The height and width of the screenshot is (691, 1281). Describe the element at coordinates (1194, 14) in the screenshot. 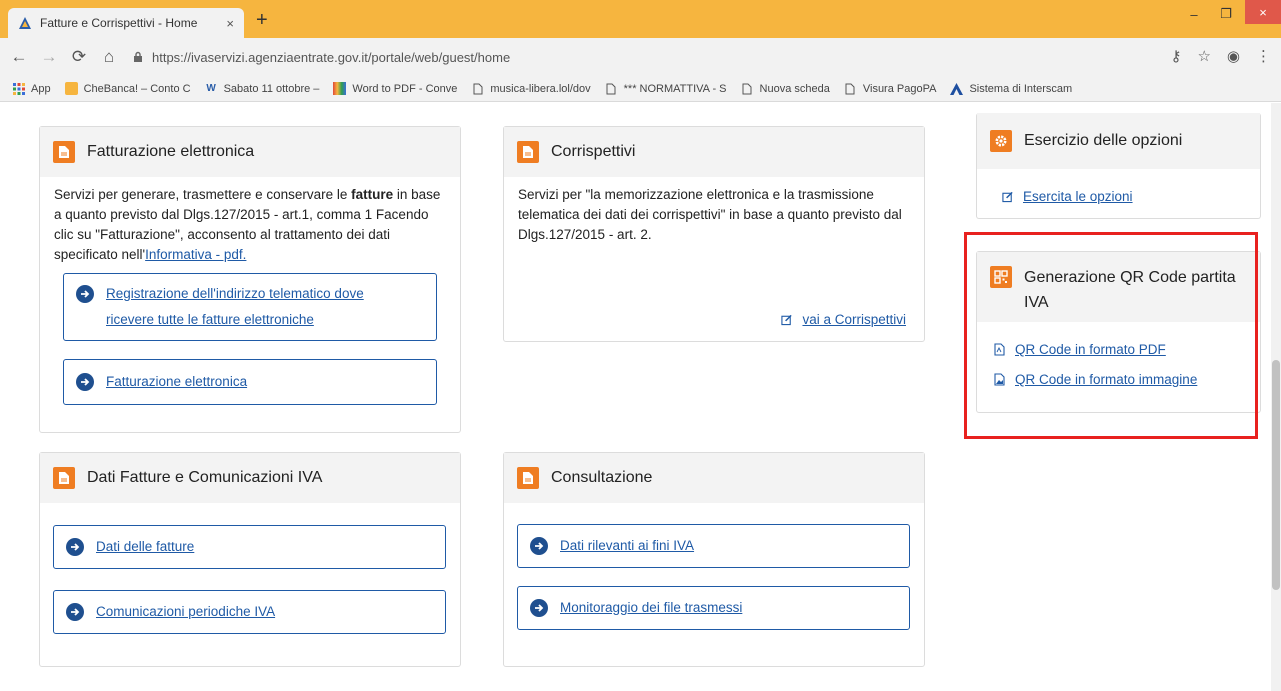

I see `minimize-button: –` at that location.